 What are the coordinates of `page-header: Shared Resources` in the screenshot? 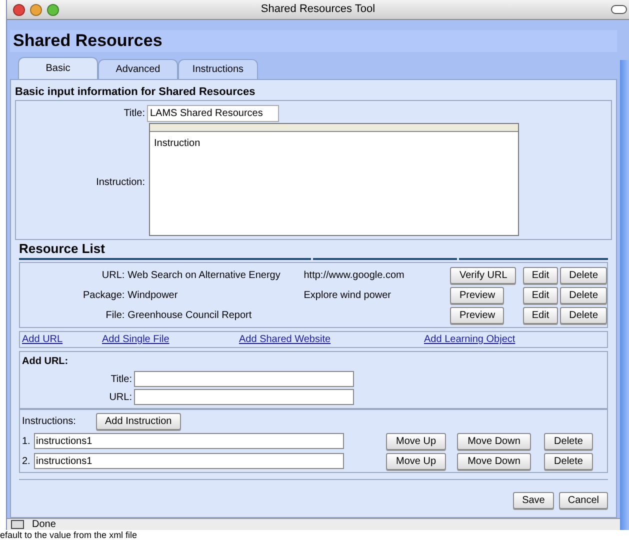 It's located at (313, 41).